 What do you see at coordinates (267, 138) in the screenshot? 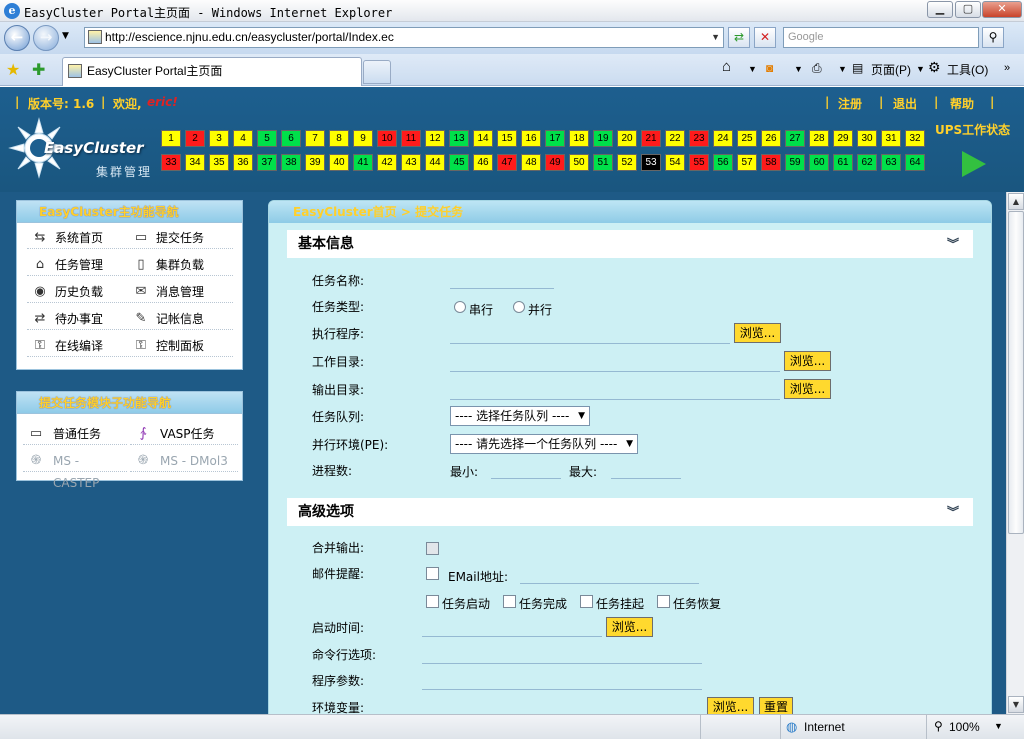
I see `node-5-status: 5` at bounding box center [267, 138].